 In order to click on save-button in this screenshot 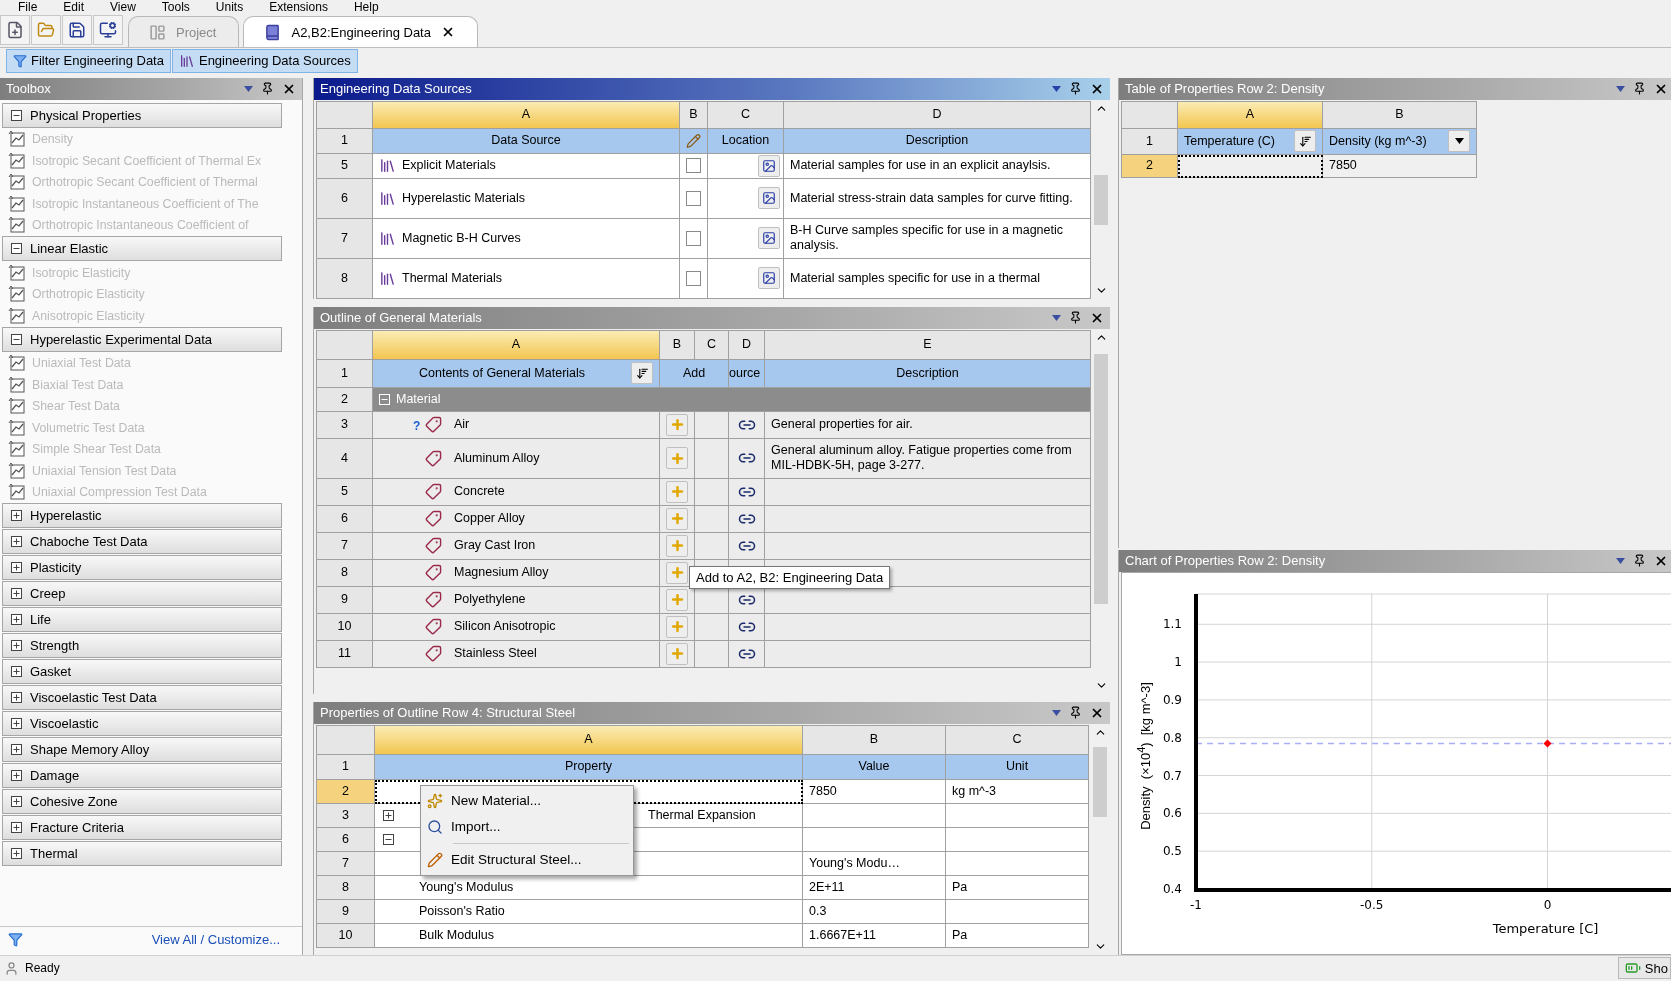, I will do `click(77, 30)`.